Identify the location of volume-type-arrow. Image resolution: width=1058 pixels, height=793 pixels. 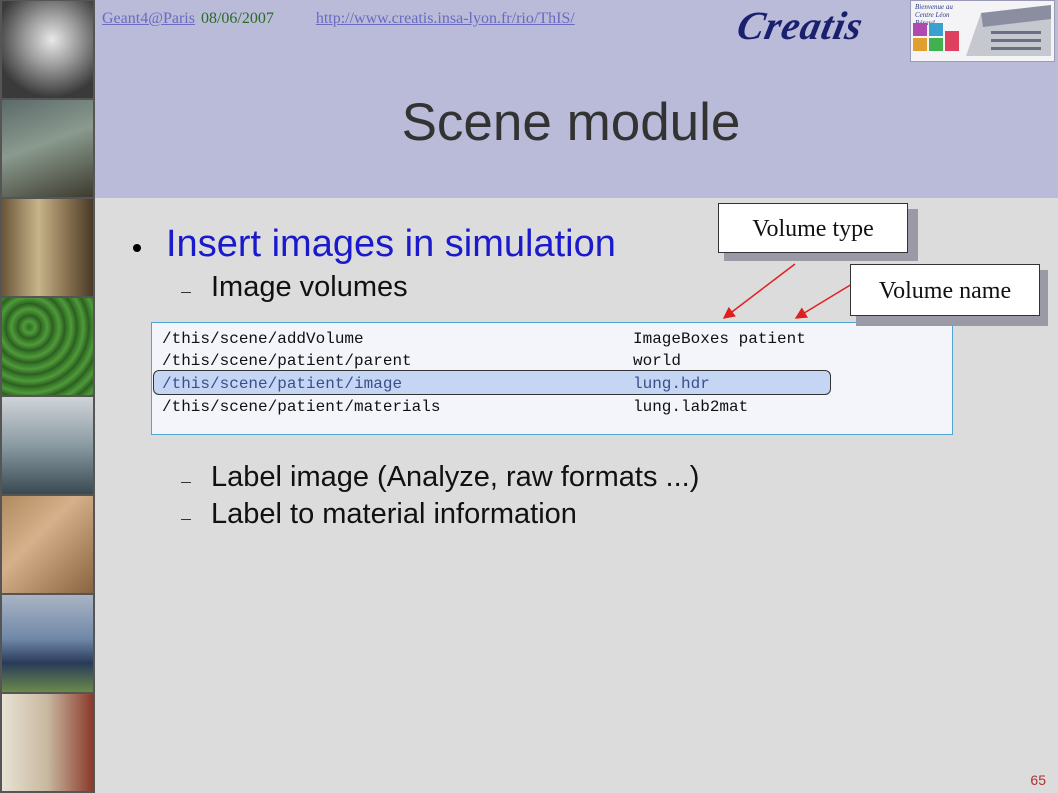
(759, 291).